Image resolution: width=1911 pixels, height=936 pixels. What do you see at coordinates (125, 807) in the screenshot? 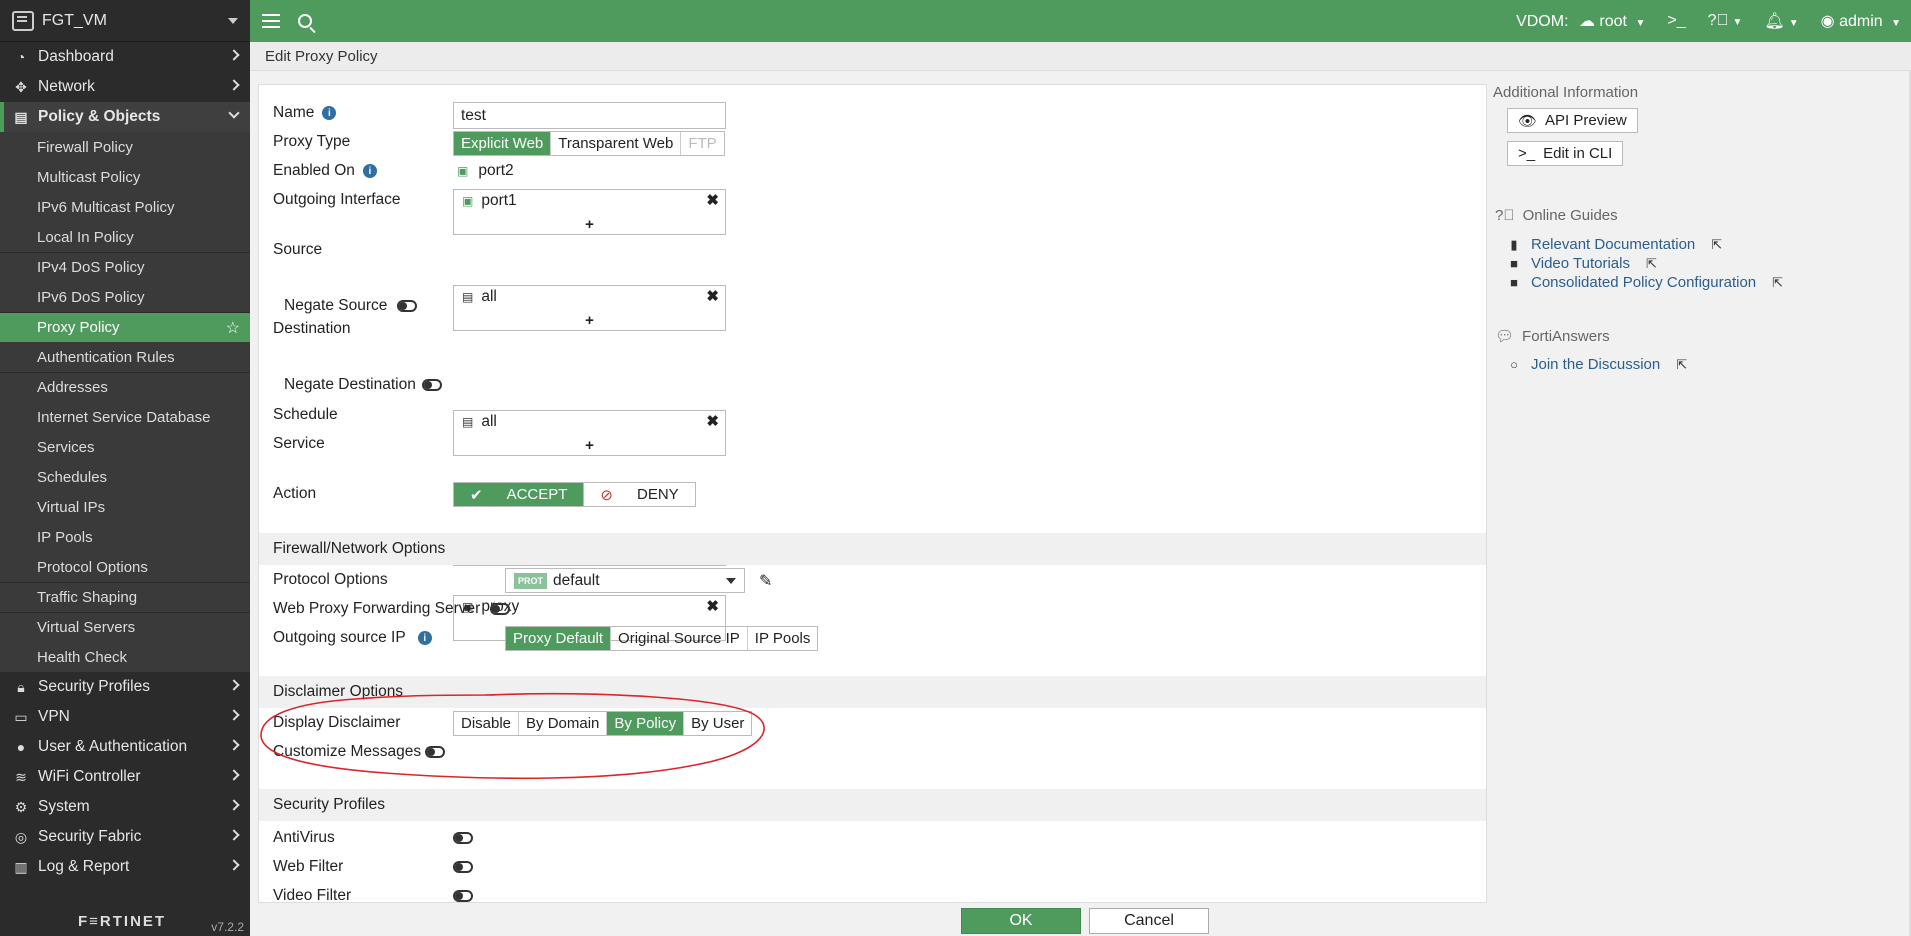
I see `sidebar-item-system: ⚙ System` at bounding box center [125, 807].